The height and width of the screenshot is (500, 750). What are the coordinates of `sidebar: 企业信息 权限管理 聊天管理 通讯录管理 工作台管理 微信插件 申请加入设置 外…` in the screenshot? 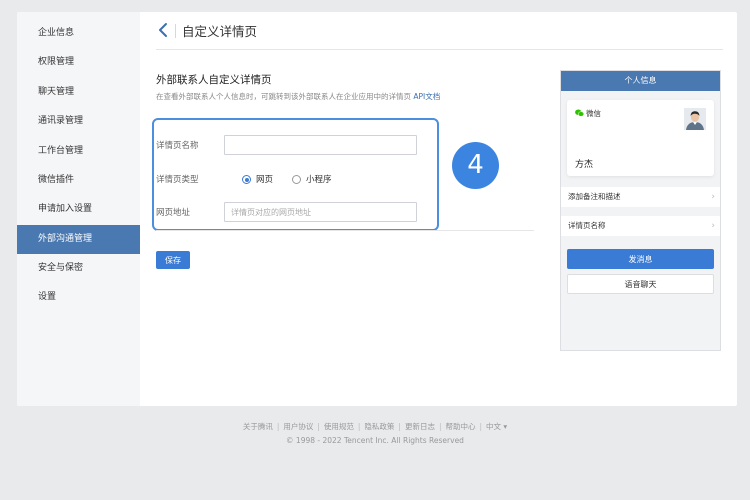 It's located at (78, 209).